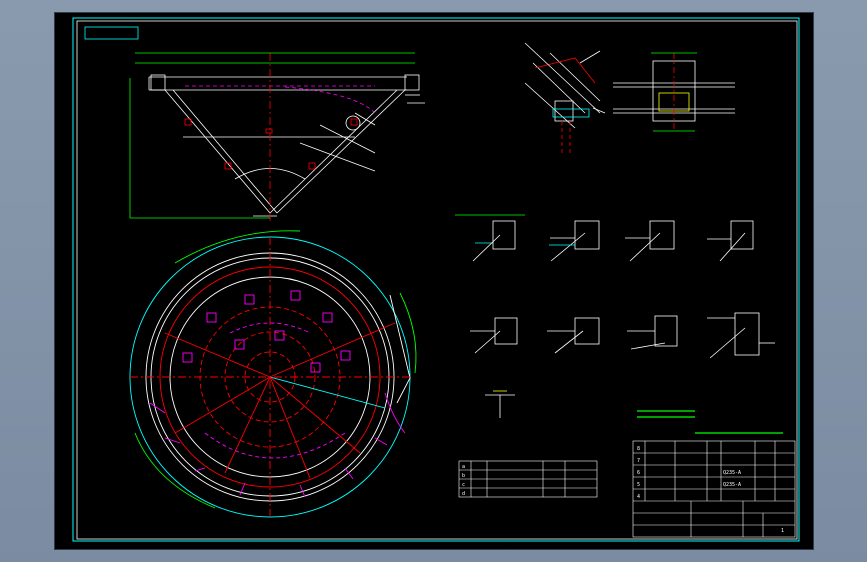 The height and width of the screenshot is (562, 867). Describe the element at coordinates (463, 476) in the screenshot. I see `schedule-row-b: b` at that location.